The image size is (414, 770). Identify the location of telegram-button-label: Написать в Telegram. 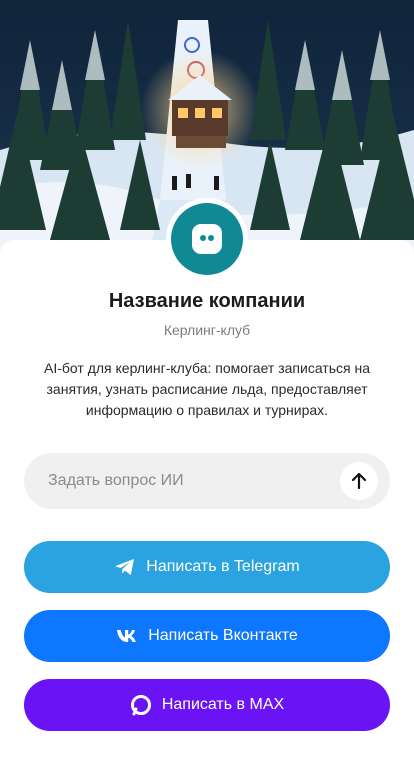
(223, 566).